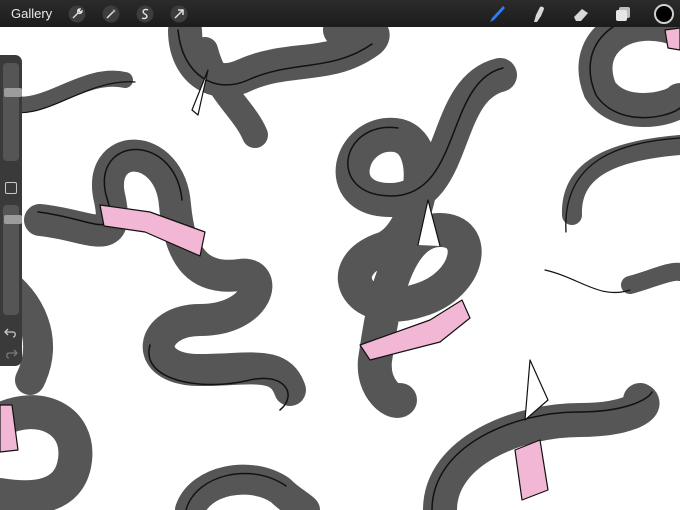 The height and width of the screenshot is (510, 680). Describe the element at coordinates (497, 14) in the screenshot. I see `brush-icon` at that location.